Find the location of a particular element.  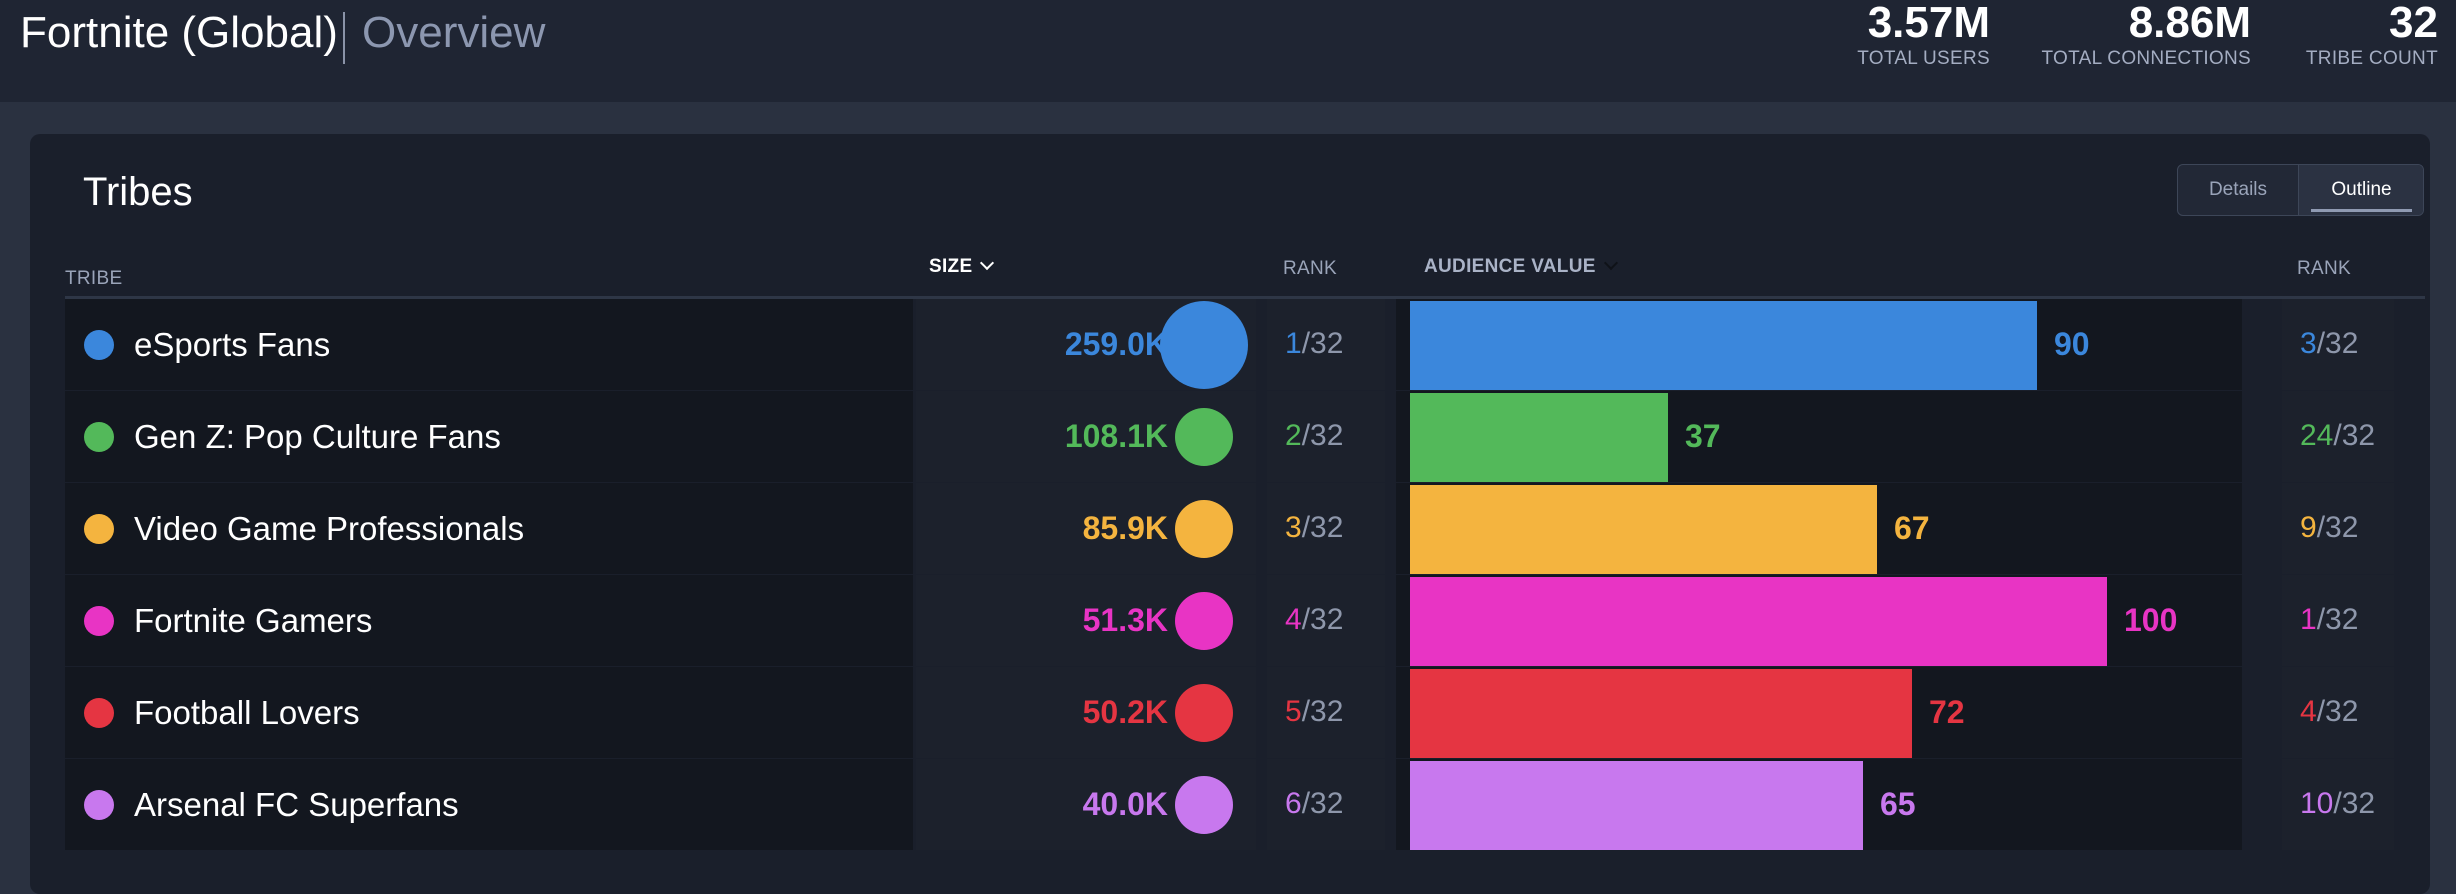

size-value: 108.1K is located at coordinates (1116, 436).